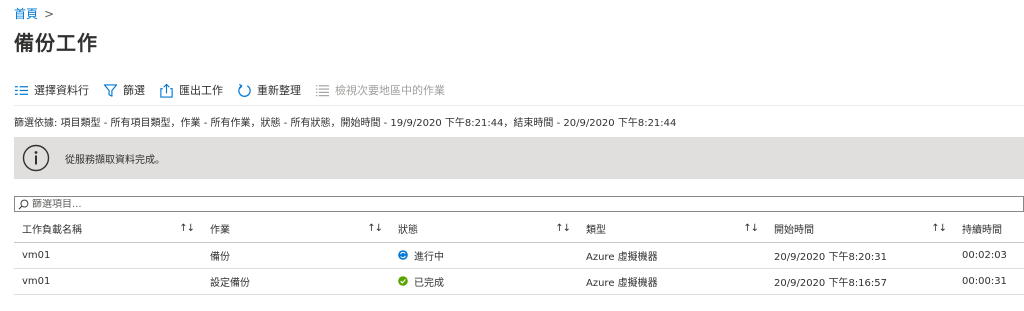 Image resolution: width=1024 pixels, height=311 pixels. I want to click on column-header-duration: 持續時間, so click(989, 229).